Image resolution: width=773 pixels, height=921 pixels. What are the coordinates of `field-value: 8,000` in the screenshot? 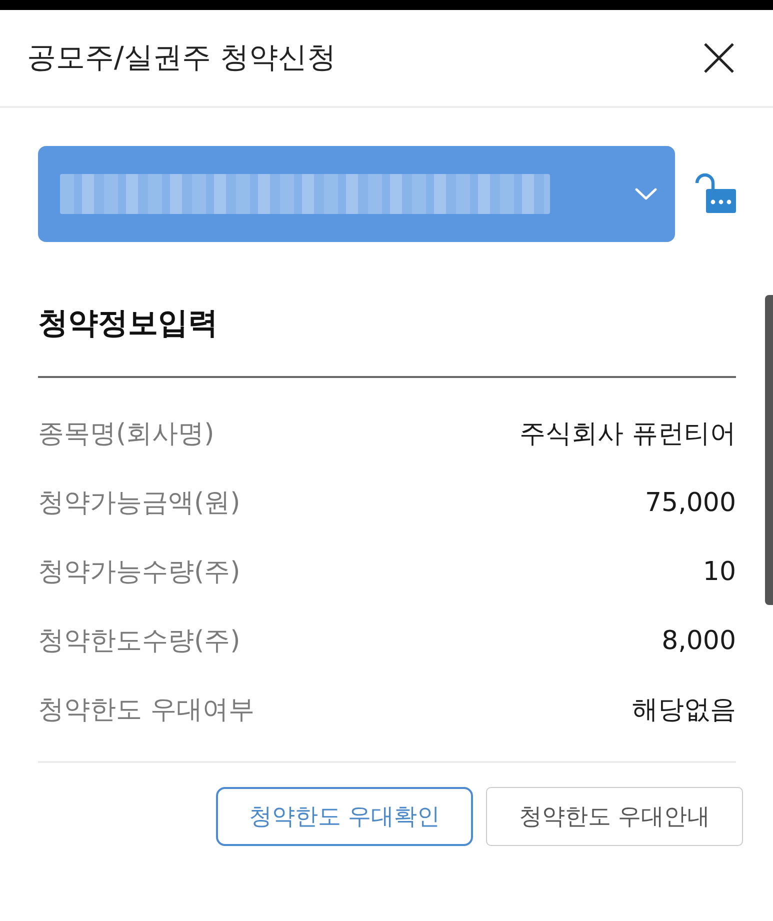 It's located at (699, 641).